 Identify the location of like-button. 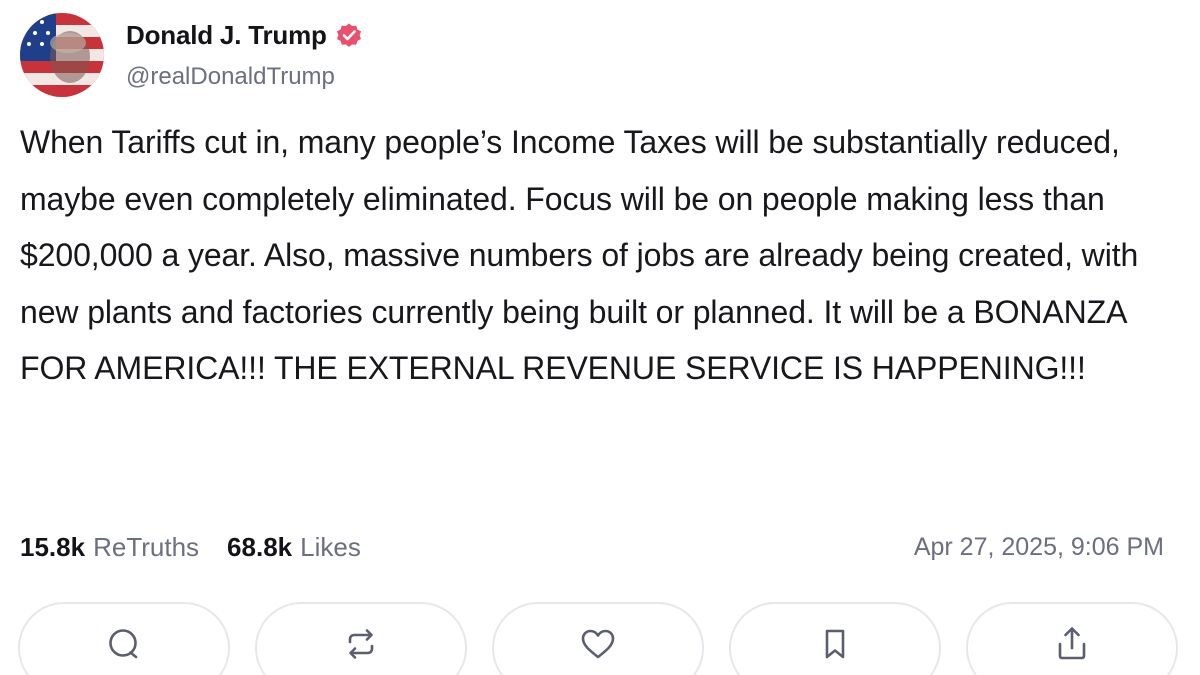
(598, 638).